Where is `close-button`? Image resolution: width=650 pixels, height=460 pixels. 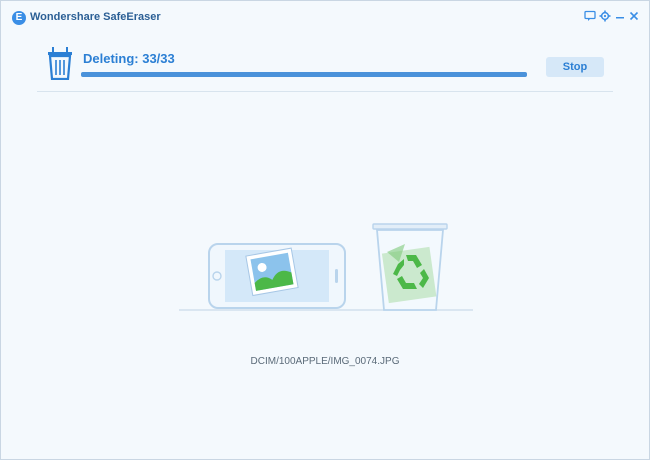 close-button is located at coordinates (634, 17).